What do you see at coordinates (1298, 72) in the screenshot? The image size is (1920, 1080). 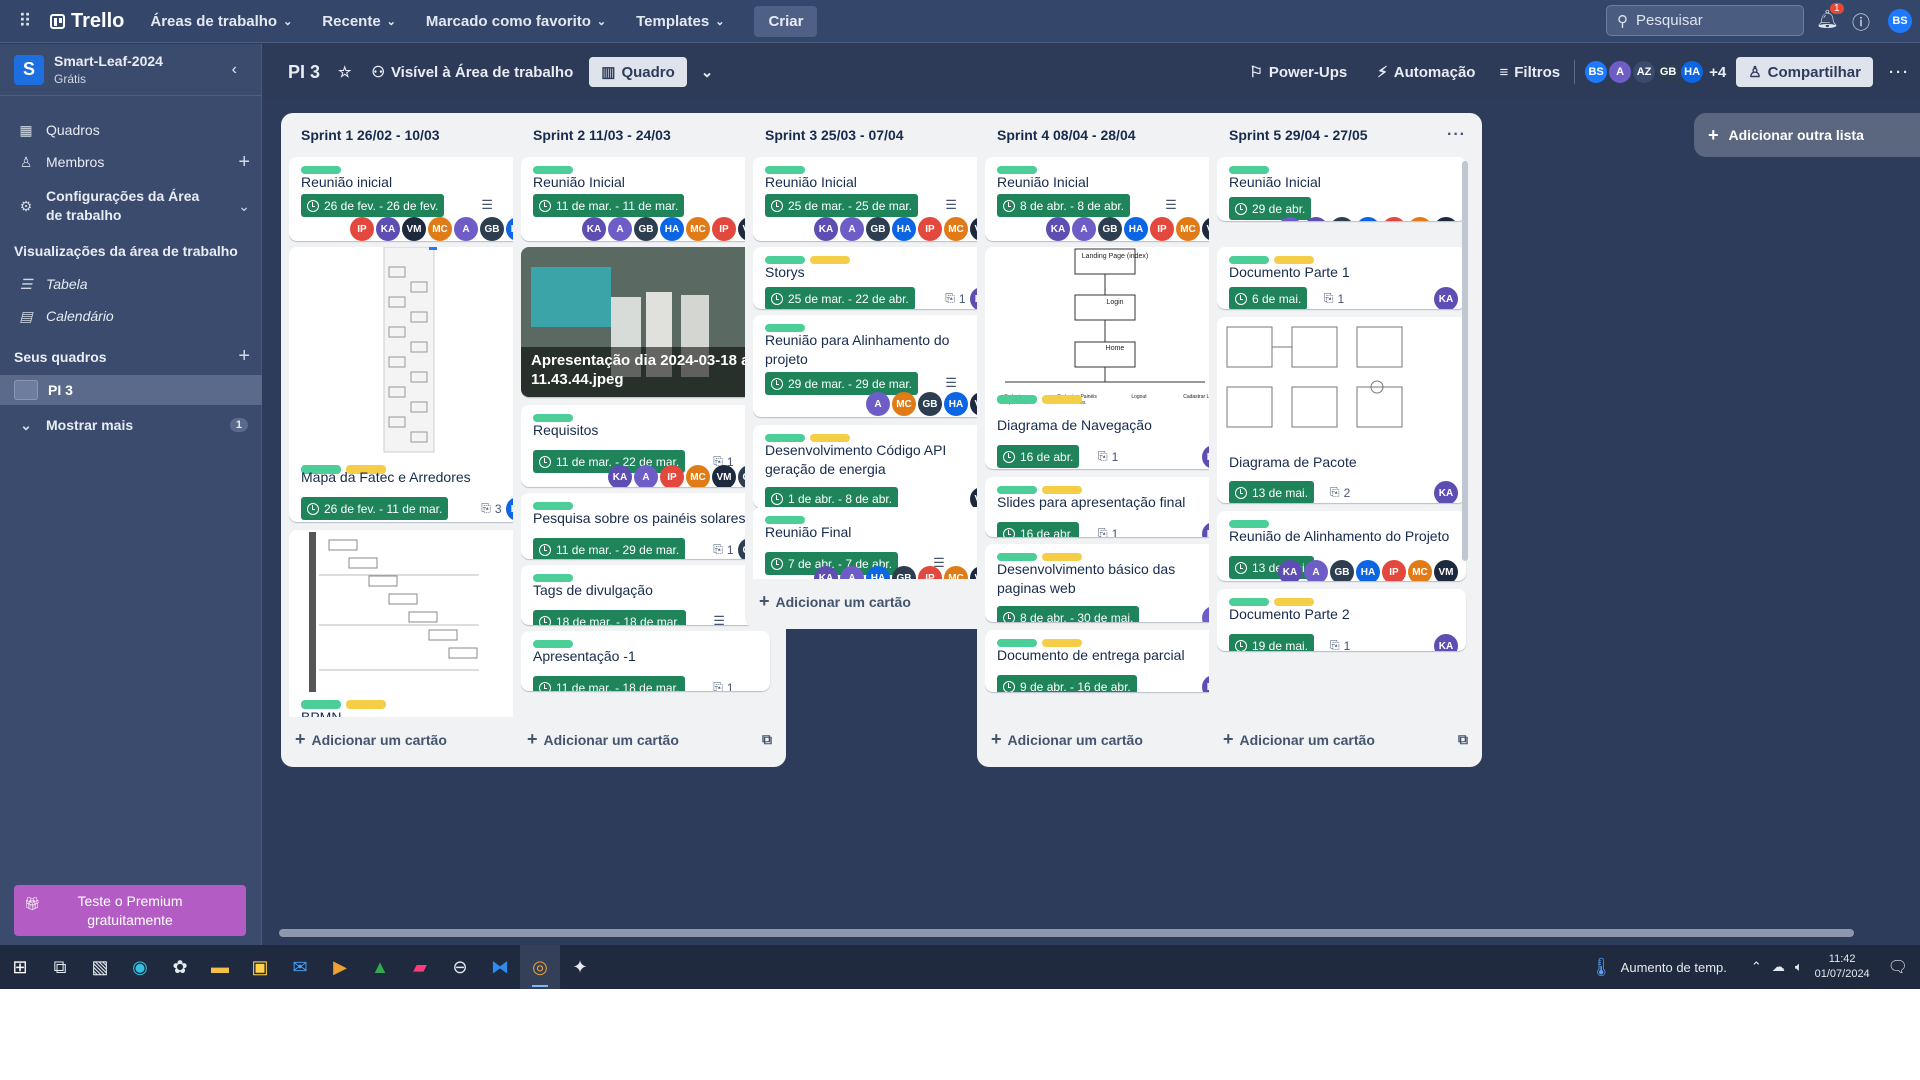 I see `powerups-button: ⚐ Power-Ups` at bounding box center [1298, 72].